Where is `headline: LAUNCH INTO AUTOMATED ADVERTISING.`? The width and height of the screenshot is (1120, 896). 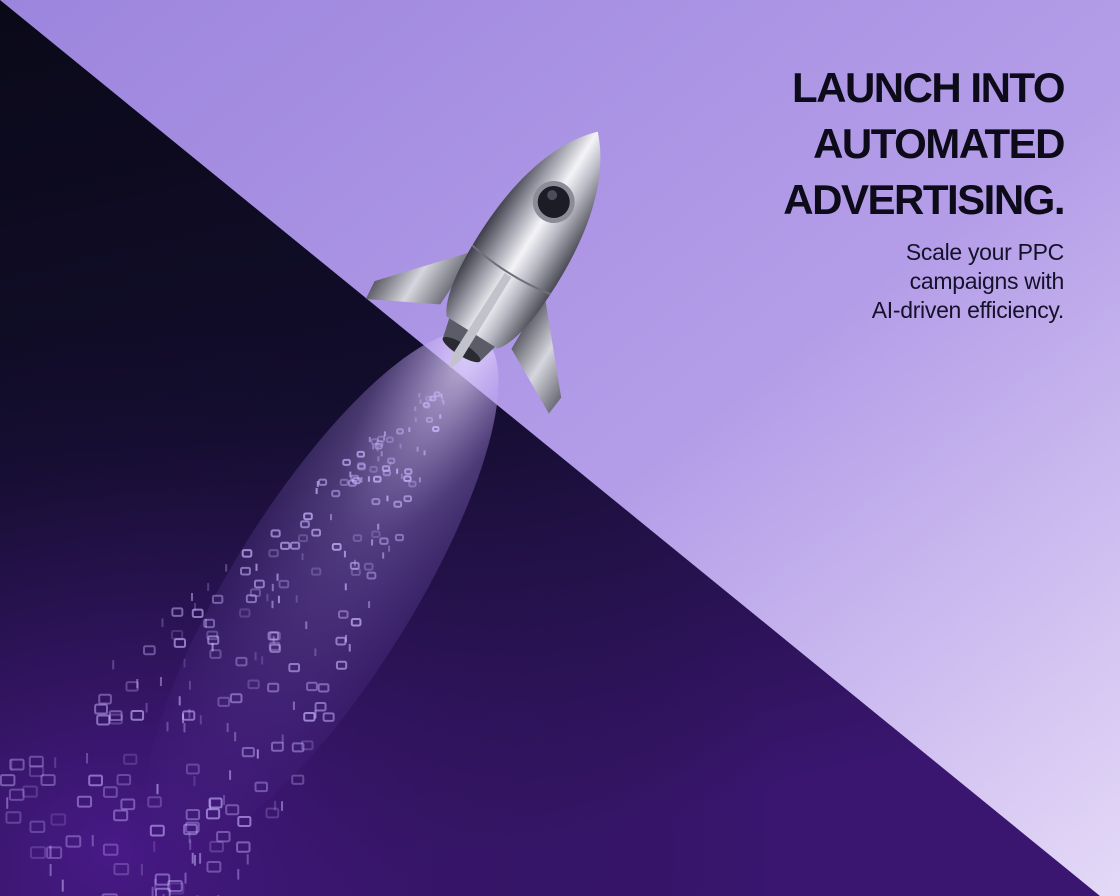 headline: LAUNCH INTO AUTOMATED ADVERTISING. is located at coordinates (855, 144).